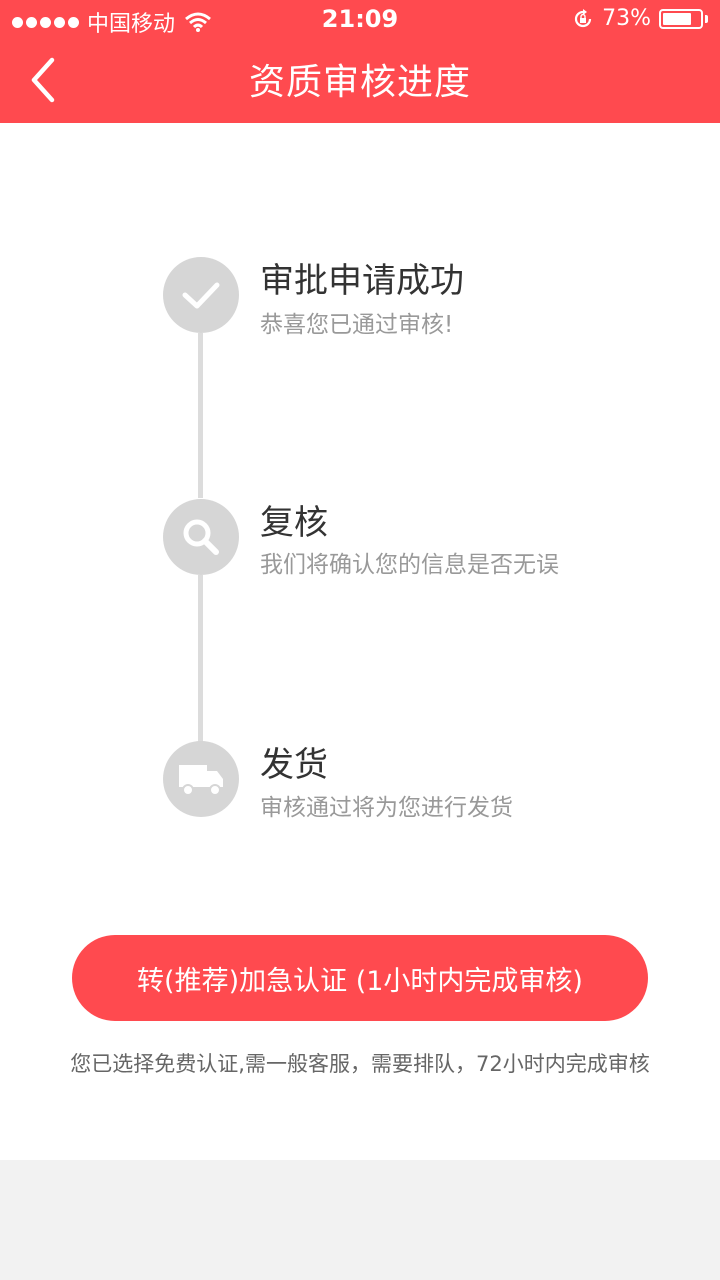  I want to click on status-bar: 中国移动 21:09 73%, so click(360, 20).